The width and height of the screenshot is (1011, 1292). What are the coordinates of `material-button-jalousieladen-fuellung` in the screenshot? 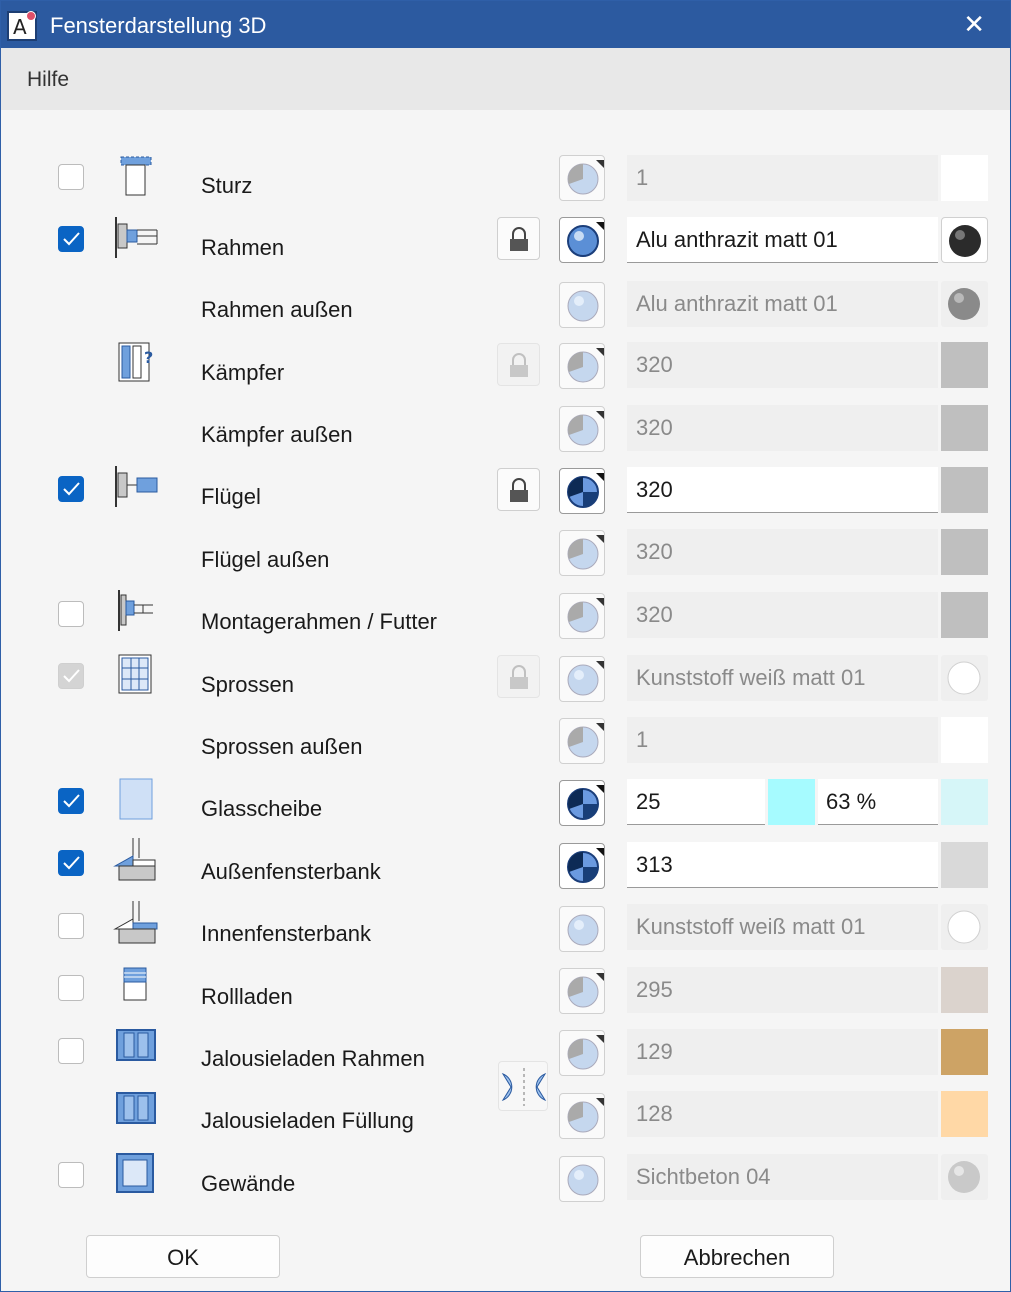 It's located at (582, 1116).